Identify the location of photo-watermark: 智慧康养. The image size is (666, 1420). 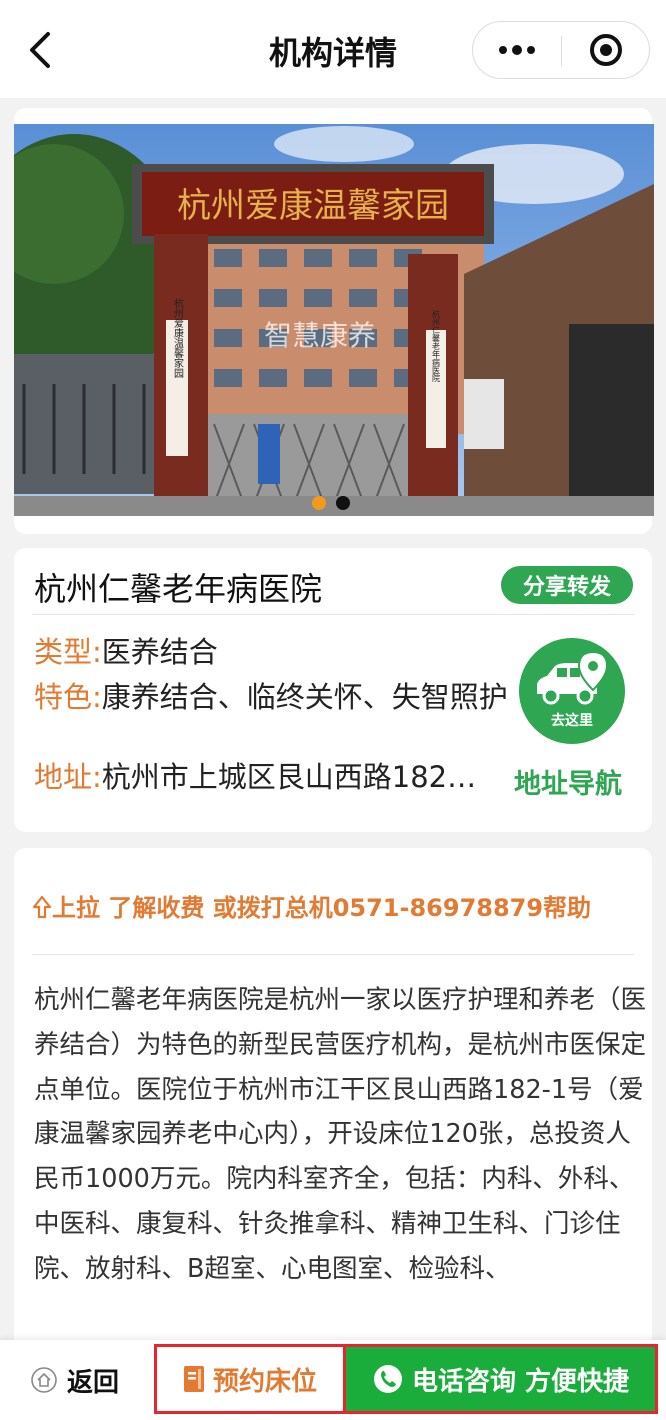
(320, 335).